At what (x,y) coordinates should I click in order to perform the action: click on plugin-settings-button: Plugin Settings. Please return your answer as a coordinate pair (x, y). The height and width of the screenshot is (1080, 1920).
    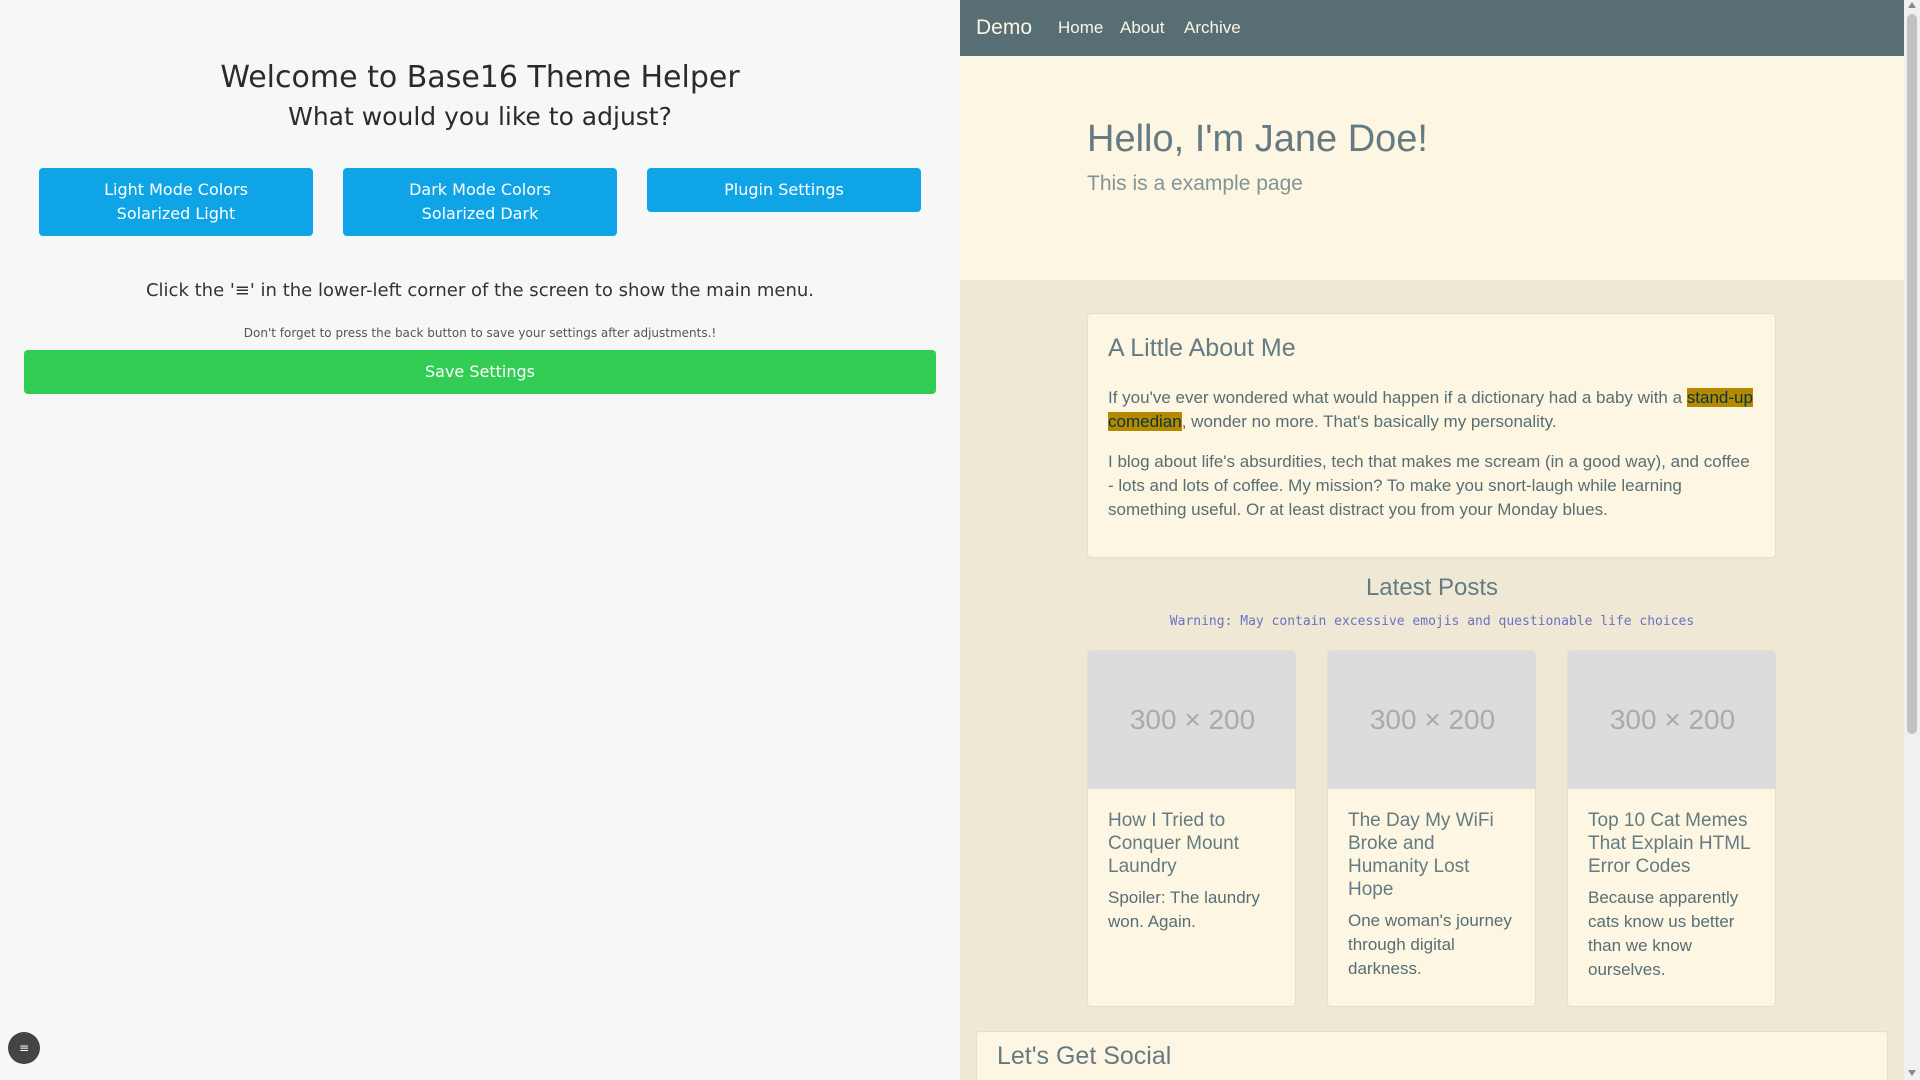
    Looking at the image, I should click on (784, 190).